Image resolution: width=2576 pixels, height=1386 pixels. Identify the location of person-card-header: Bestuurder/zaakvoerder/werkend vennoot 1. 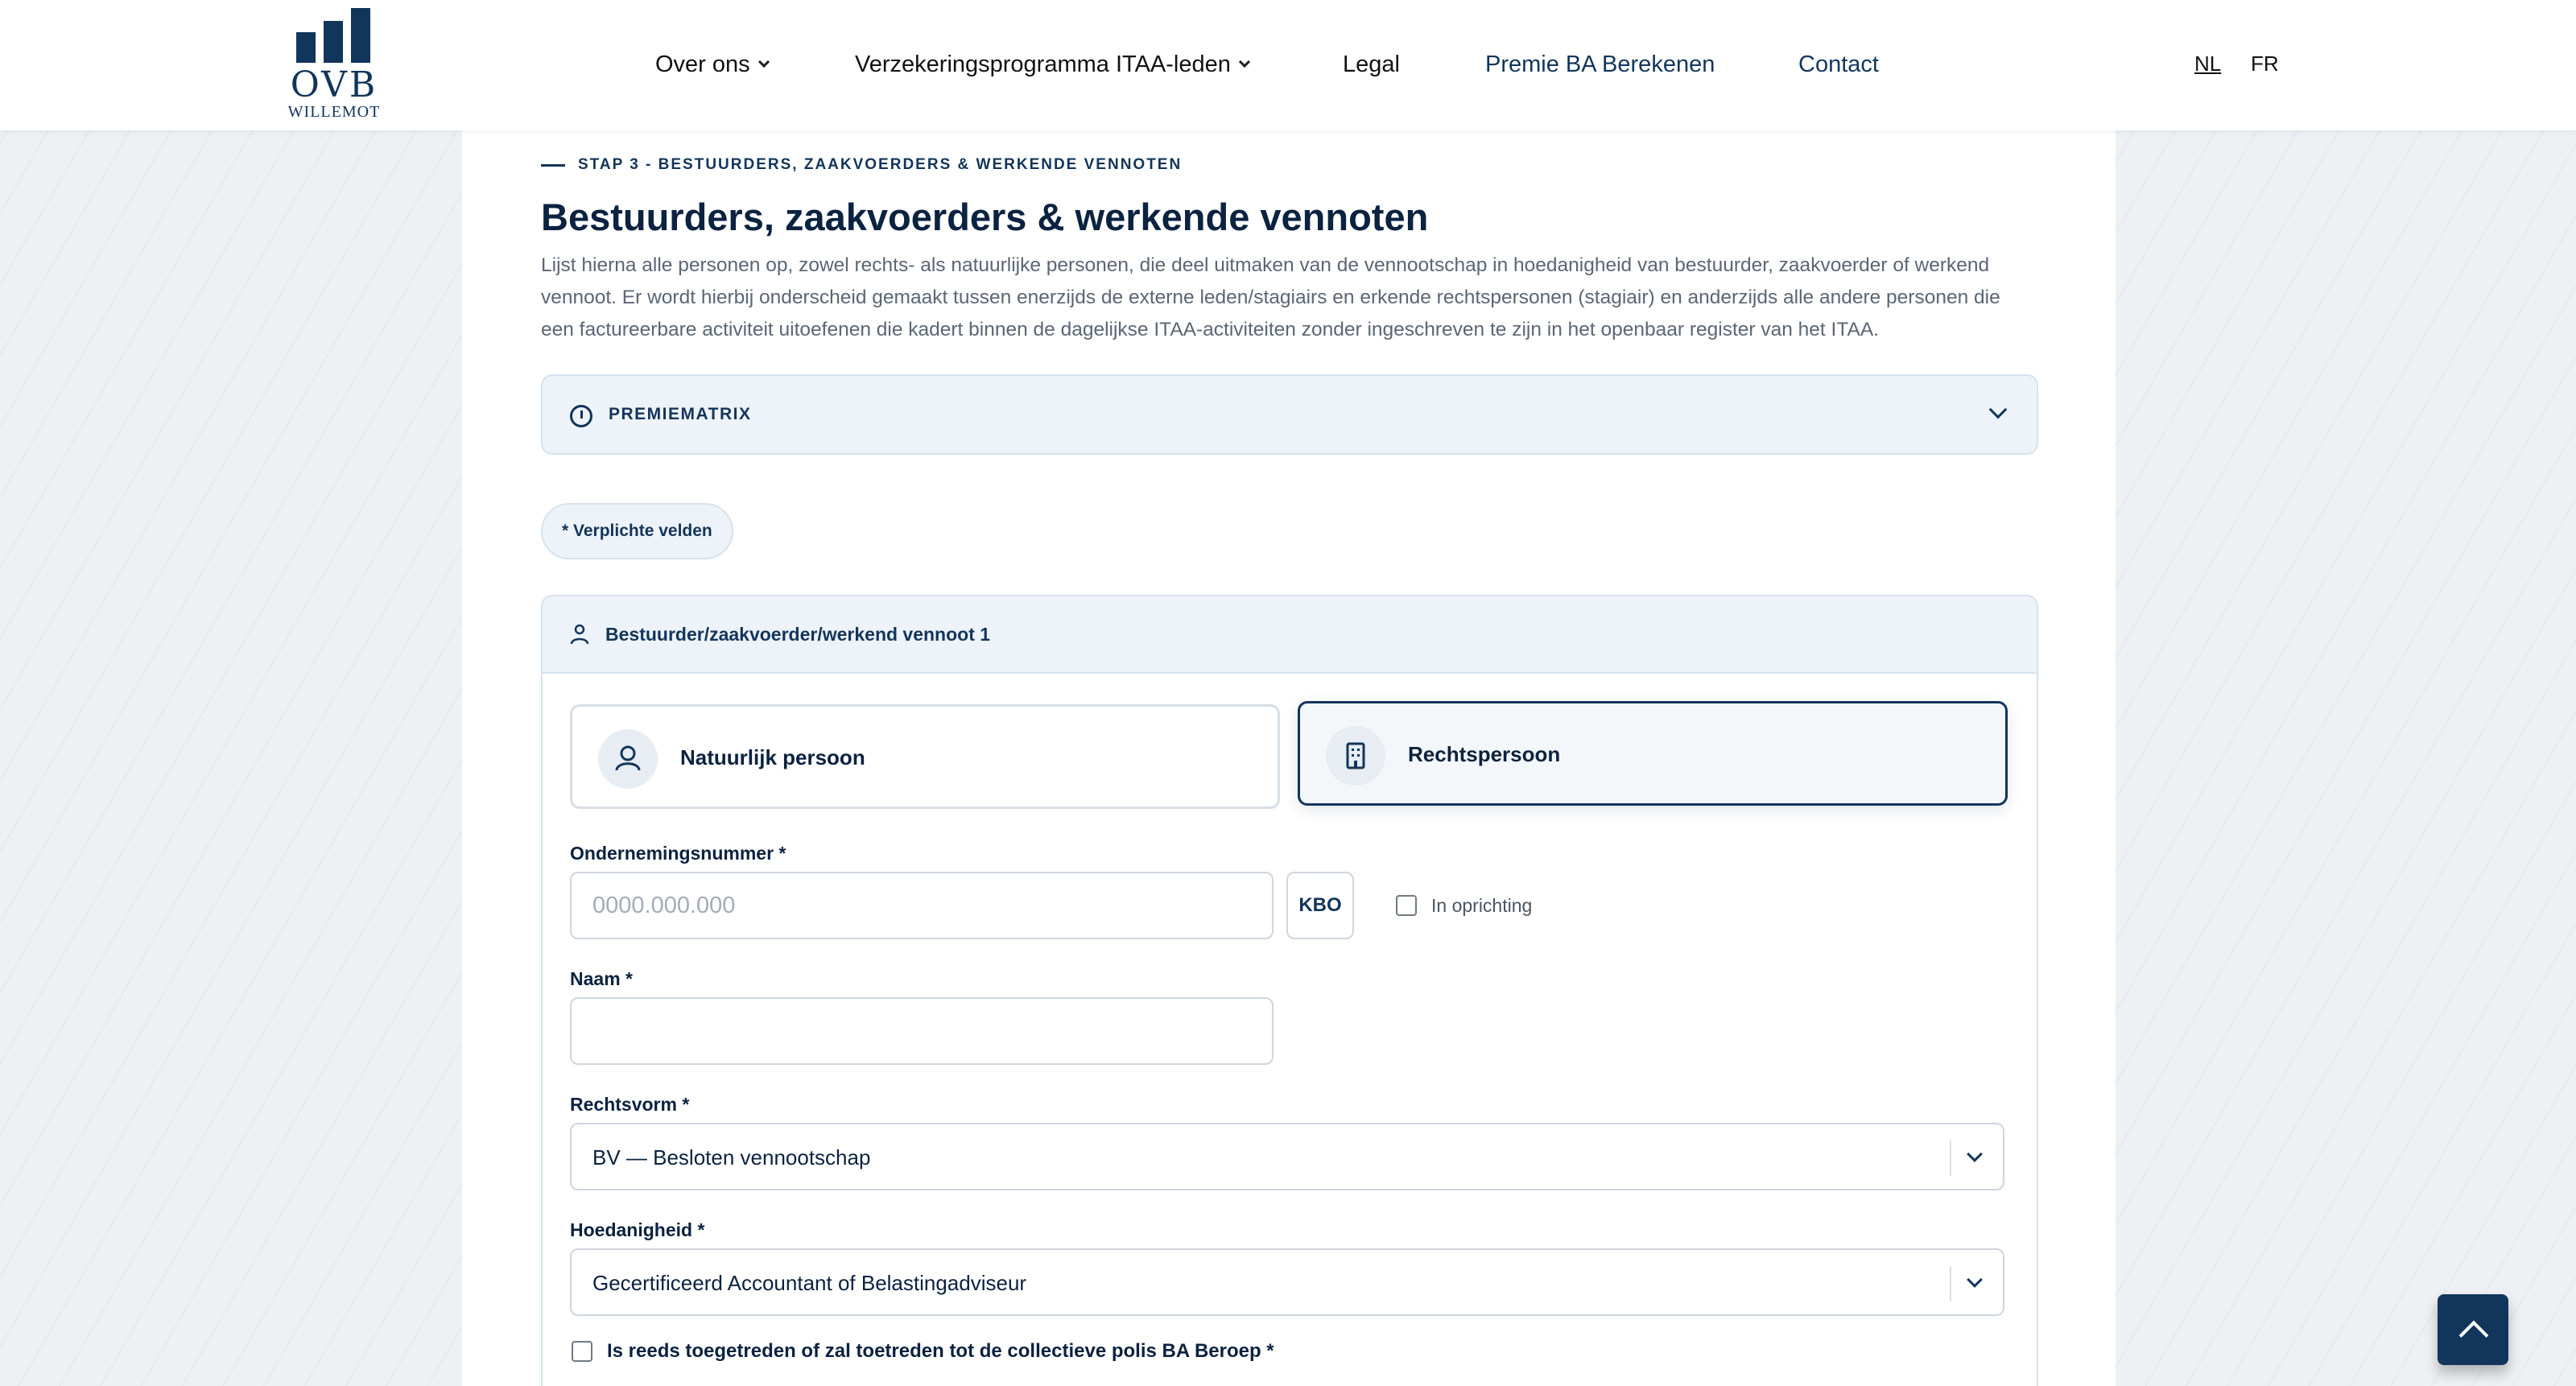
(1290, 635).